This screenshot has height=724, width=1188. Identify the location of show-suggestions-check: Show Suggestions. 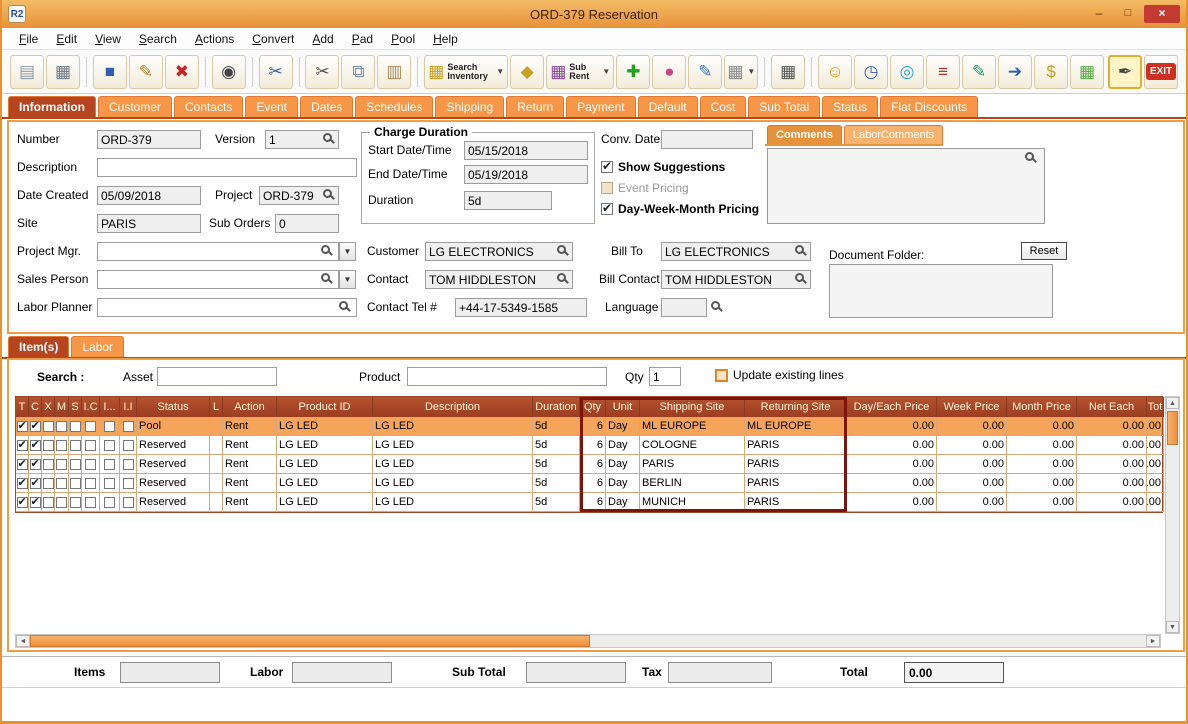
(663, 166).